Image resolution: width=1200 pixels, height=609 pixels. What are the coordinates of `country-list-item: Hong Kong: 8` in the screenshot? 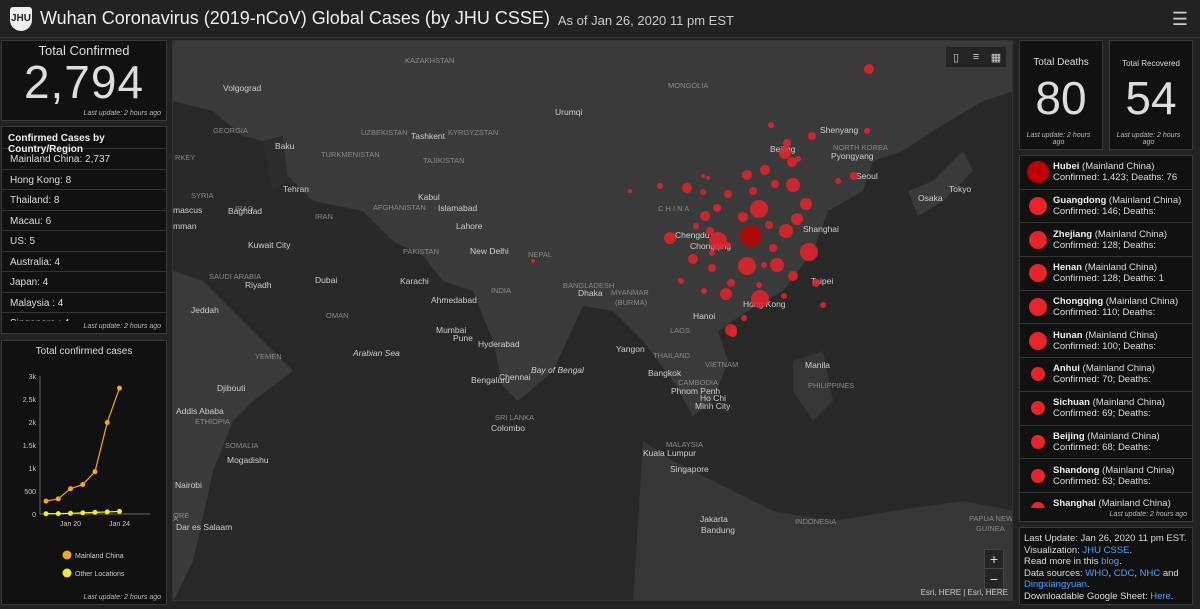 It's located at (84, 180).